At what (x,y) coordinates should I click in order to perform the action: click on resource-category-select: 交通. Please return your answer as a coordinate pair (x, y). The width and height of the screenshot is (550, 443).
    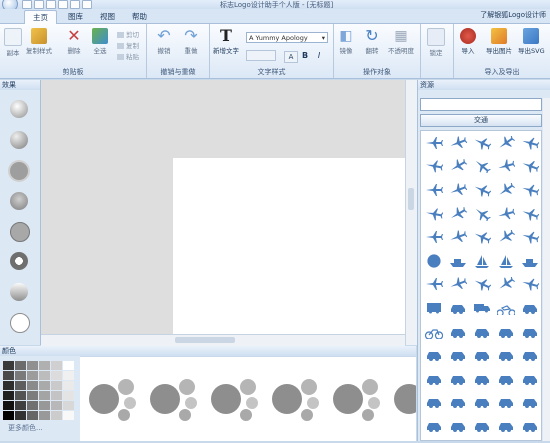
    Looking at the image, I should click on (481, 120).